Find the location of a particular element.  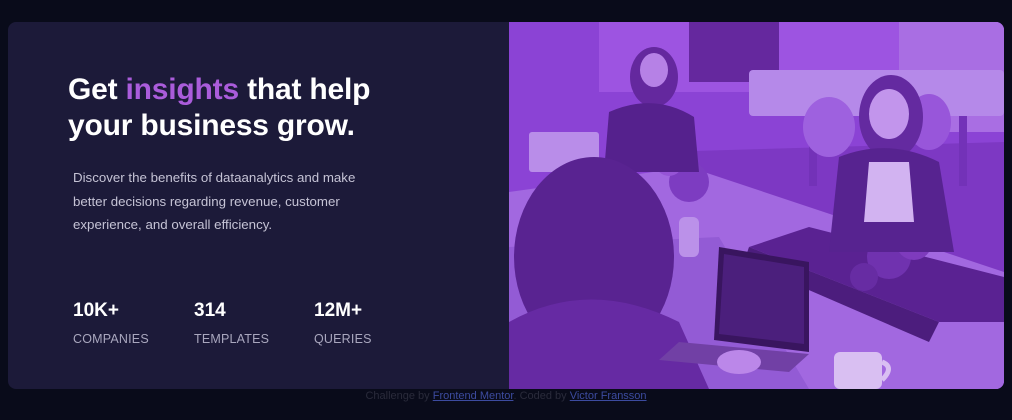

headline-accent: insights is located at coordinates (182, 89).